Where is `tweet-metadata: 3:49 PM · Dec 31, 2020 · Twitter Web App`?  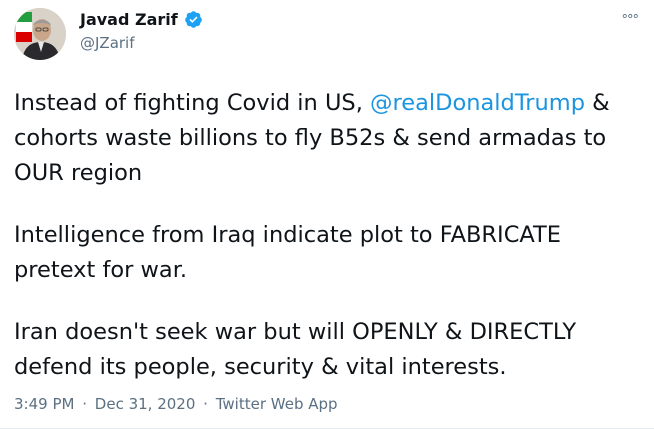
tweet-metadata: 3:49 PM · Dec 31, 2020 · Twitter Web App is located at coordinates (176, 404).